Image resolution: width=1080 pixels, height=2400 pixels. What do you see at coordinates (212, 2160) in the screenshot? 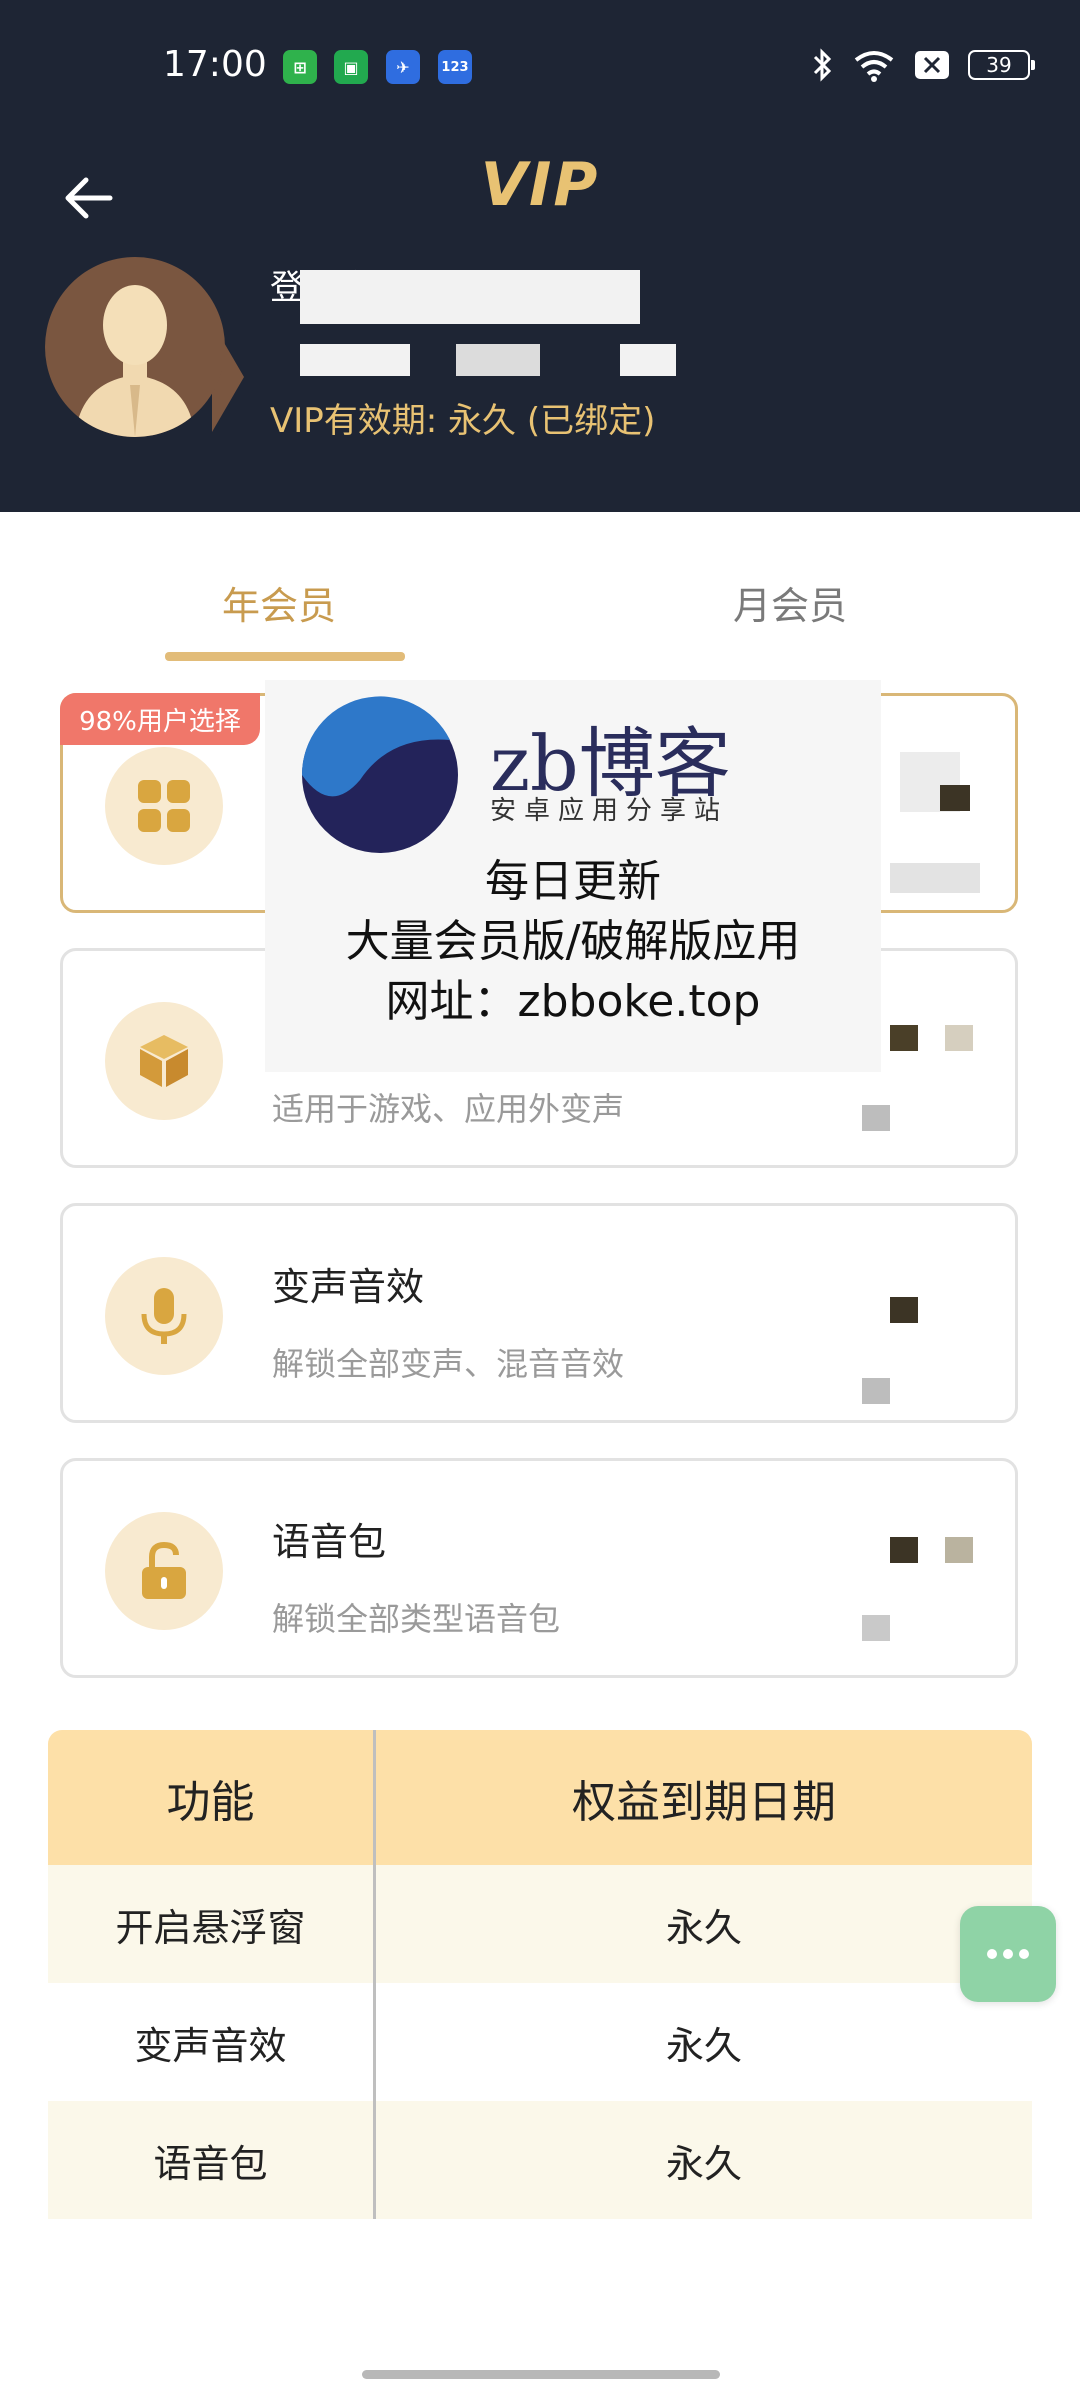
I see `feature-cell: 语音包` at bounding box center [212, 2160].